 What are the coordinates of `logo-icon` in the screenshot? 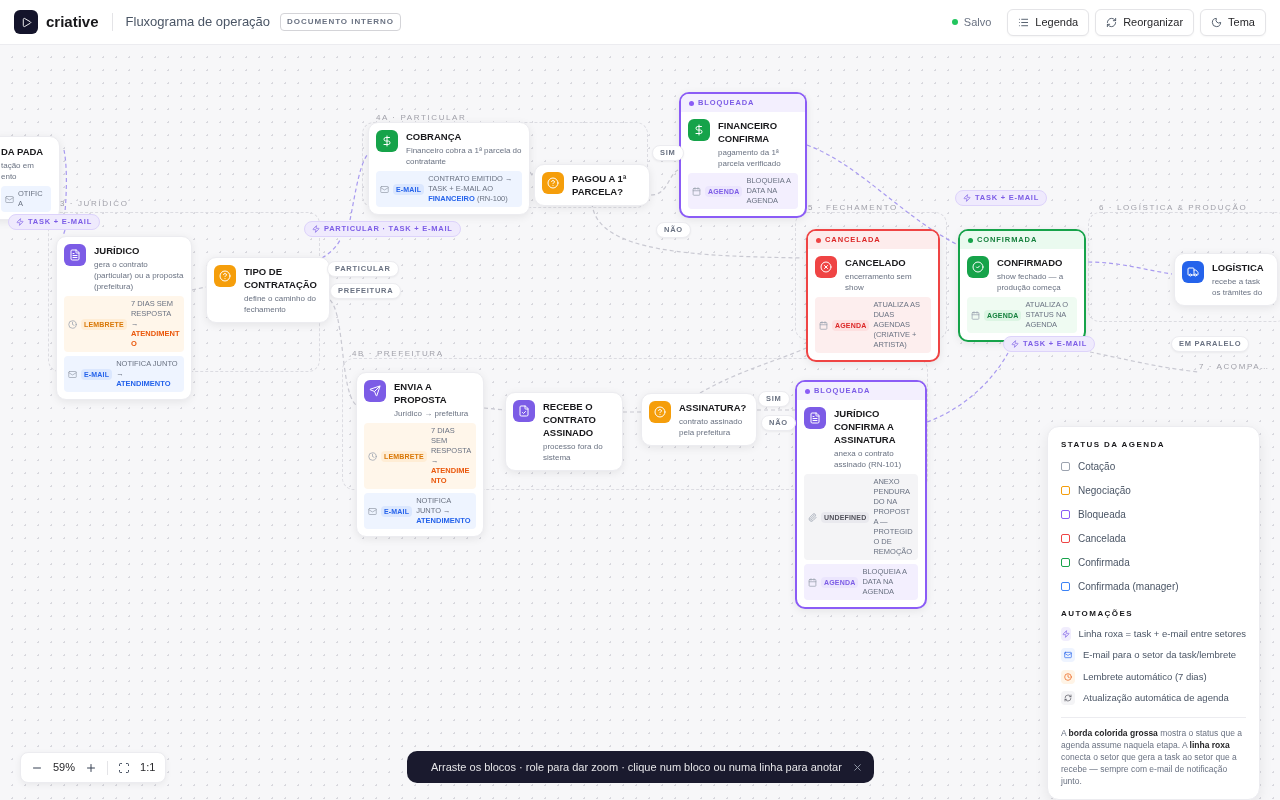 It's located at (26, 22).